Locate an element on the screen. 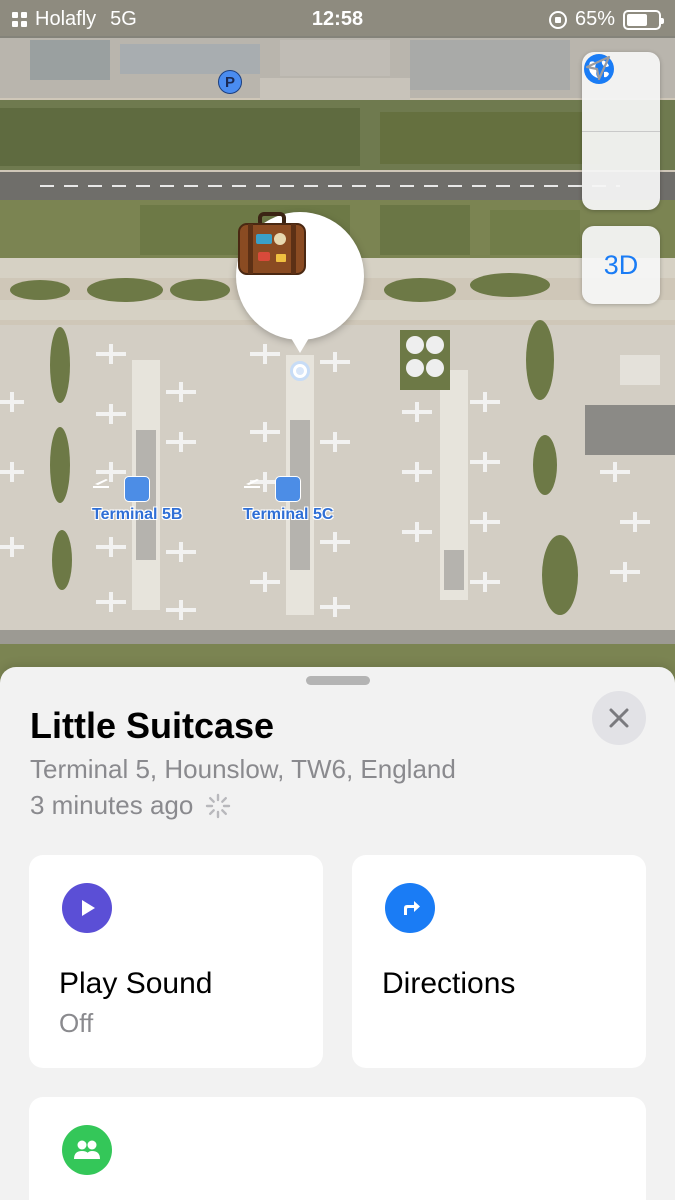 This screenshot has height=1200, width=675. map-controls is located at coordinates (621, 131).